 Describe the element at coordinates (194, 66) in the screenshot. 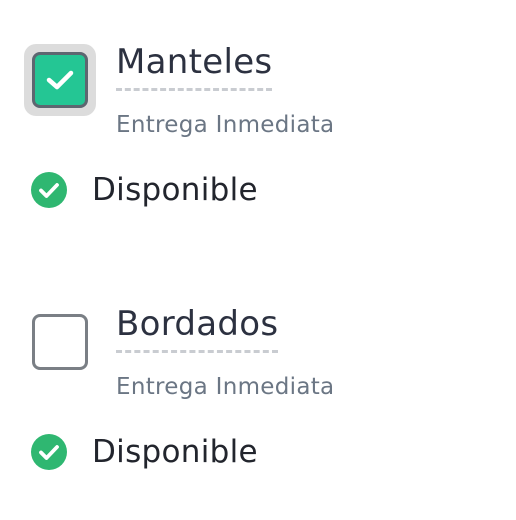

I see `option-title: Manteles` at that location.